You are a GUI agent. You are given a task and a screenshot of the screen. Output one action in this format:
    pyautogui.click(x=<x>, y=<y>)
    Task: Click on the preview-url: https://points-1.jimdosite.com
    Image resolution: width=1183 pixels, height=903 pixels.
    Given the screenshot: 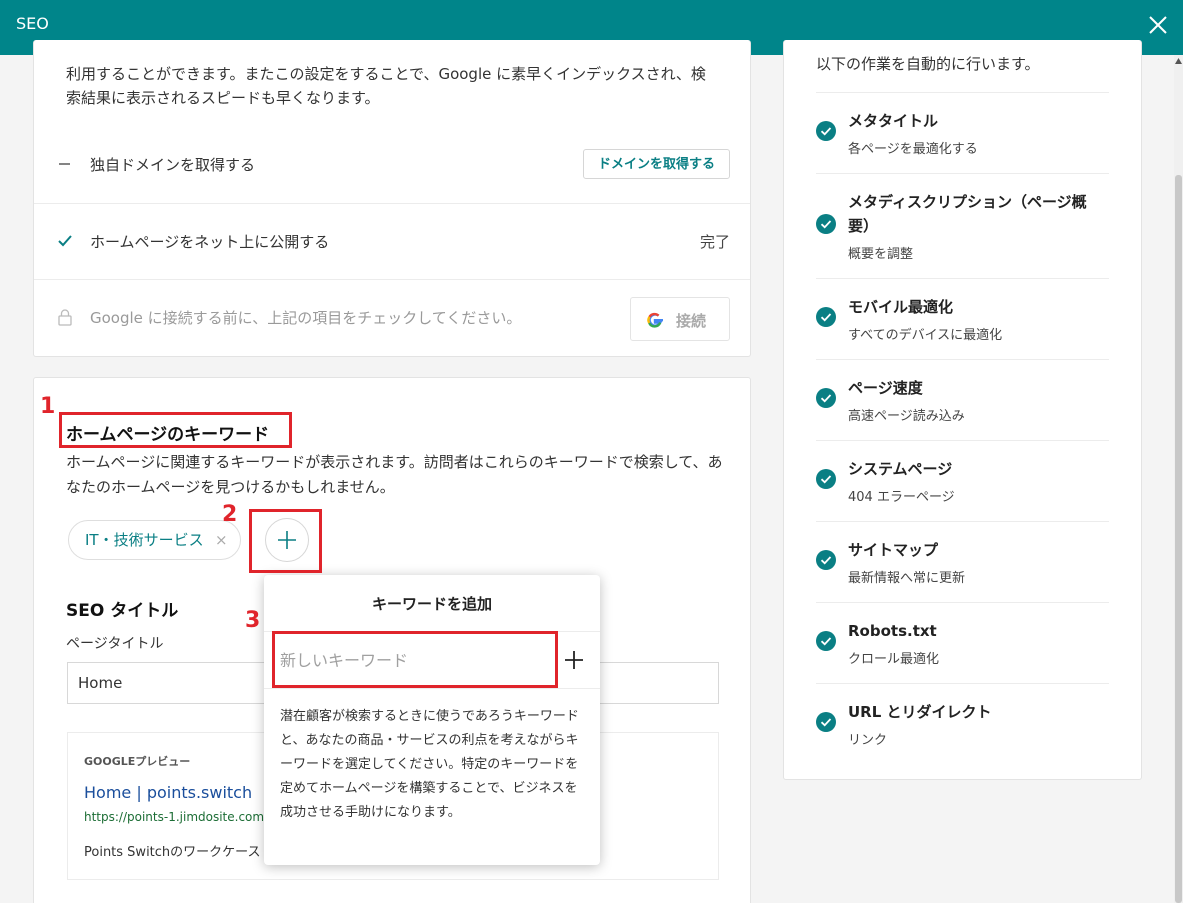 What is the action you would take?
    pyautogui.click(x=174, y=817)
    